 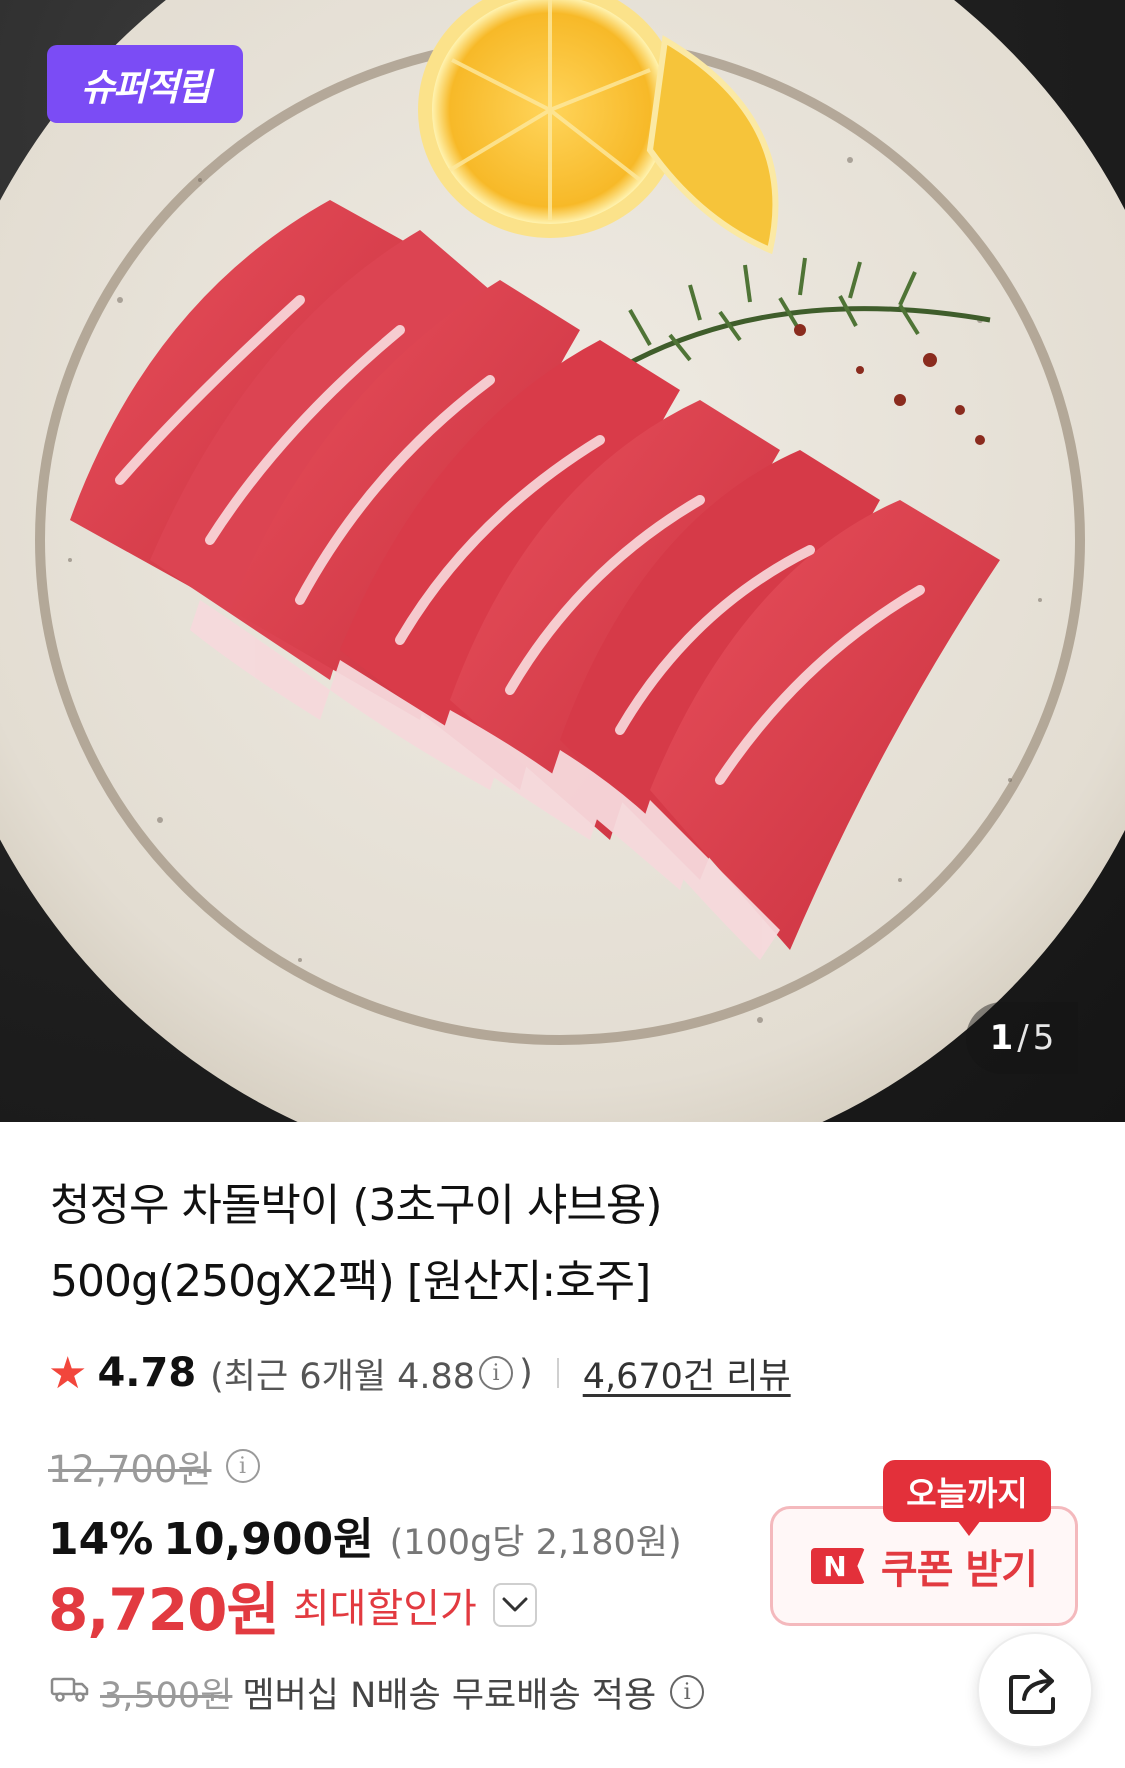 I want to click on max-discount-price: 8,720원, so click(x=164, y=1610).